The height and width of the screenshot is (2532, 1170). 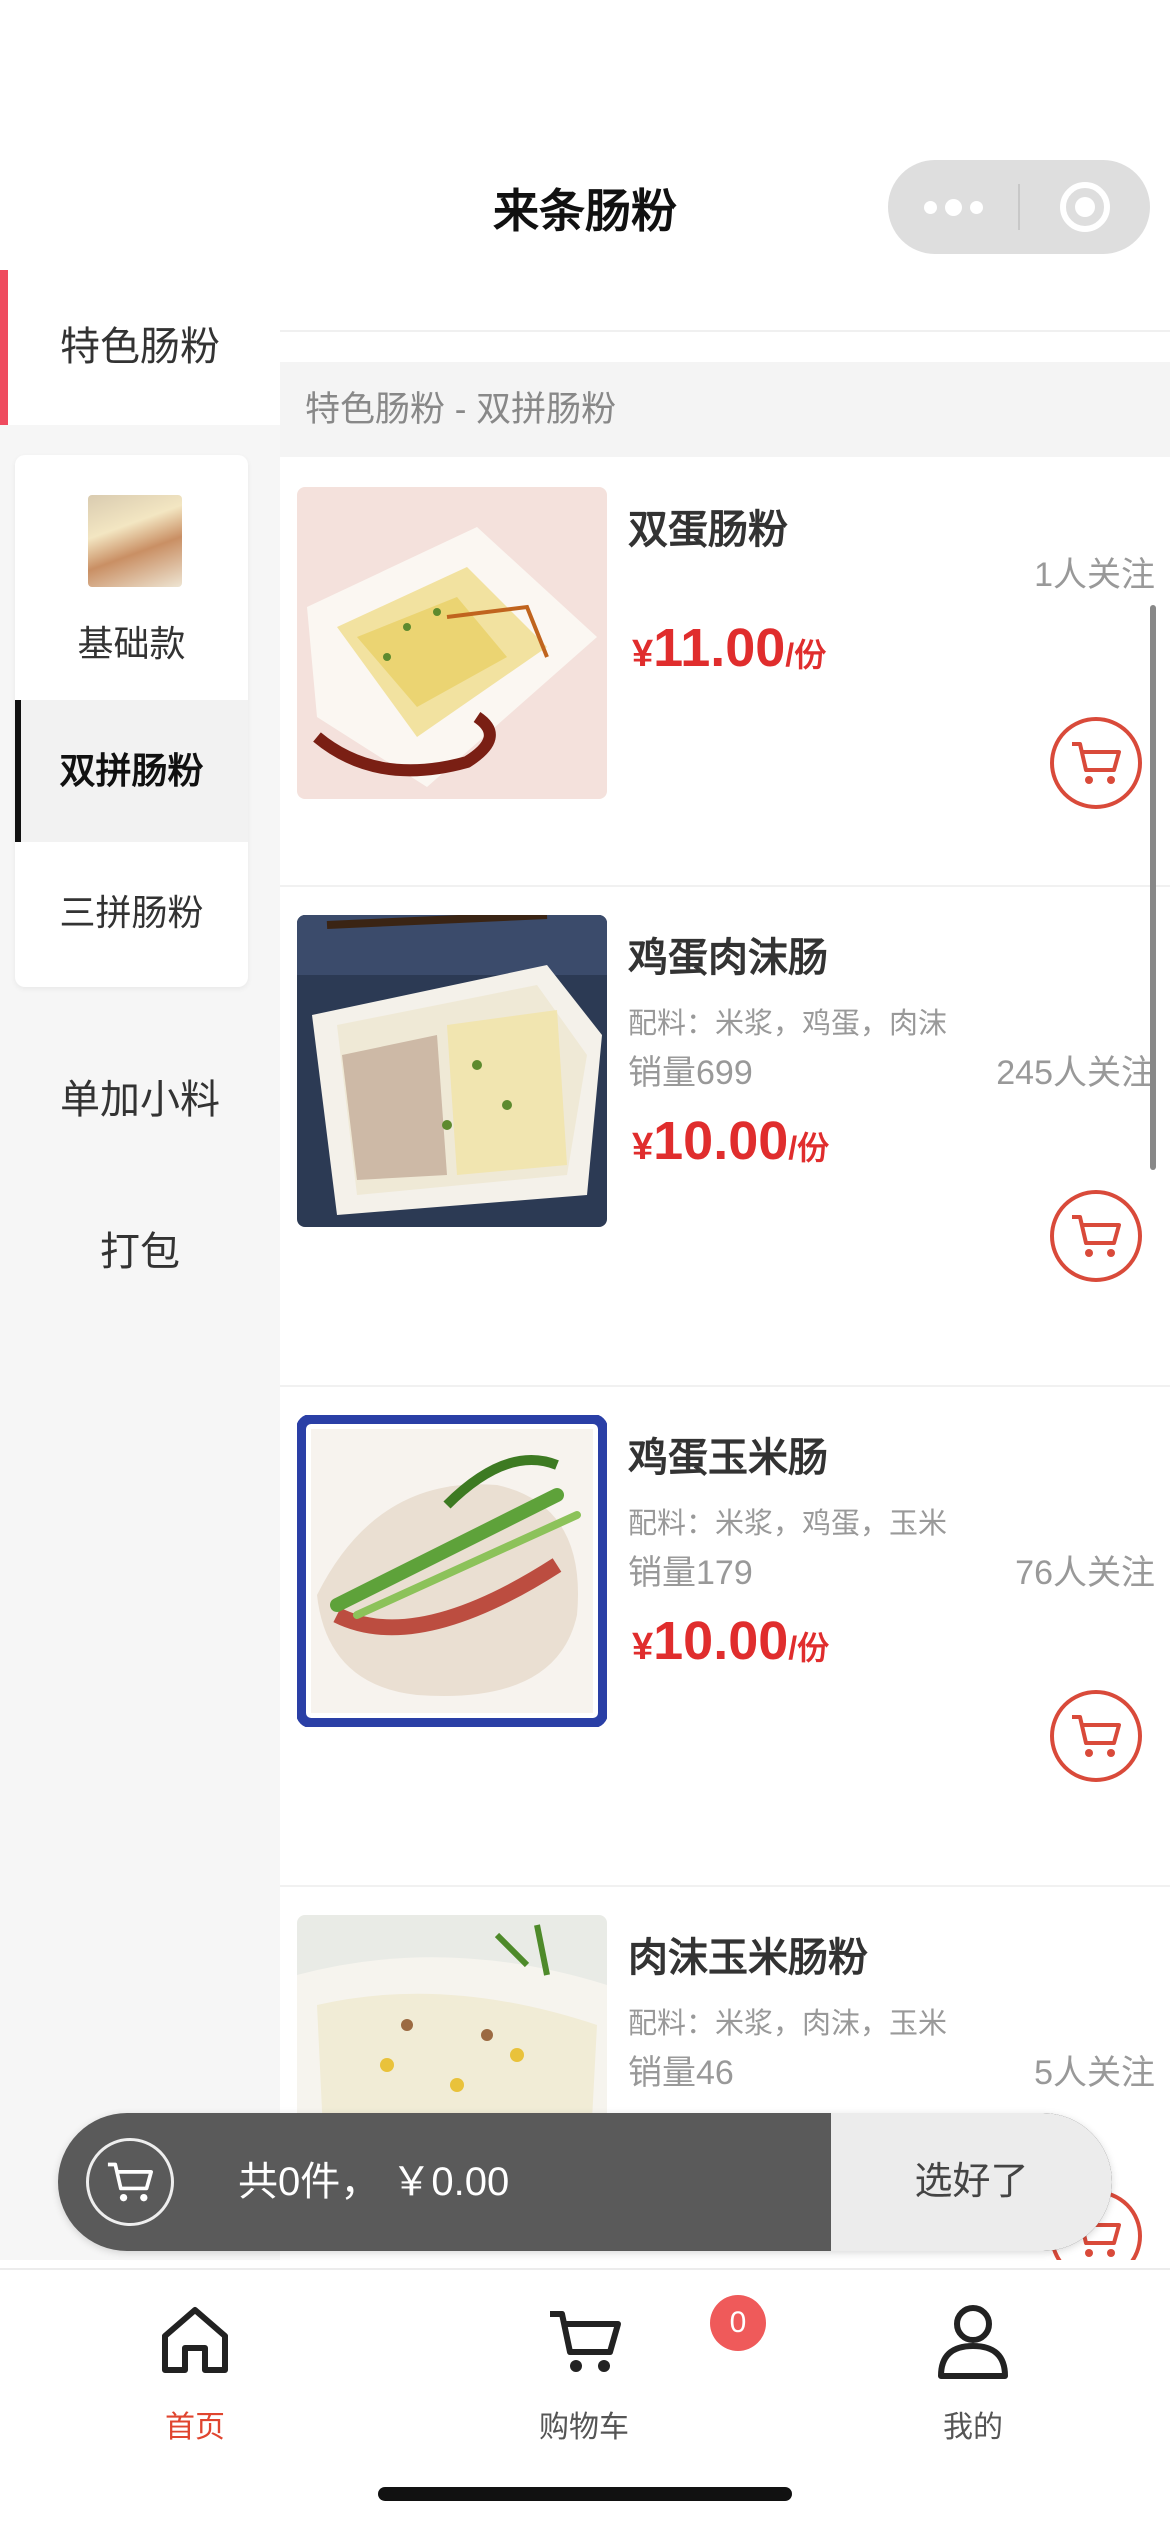 I want to click on checkout-button: 选好了, so click(x=971, y=2182).